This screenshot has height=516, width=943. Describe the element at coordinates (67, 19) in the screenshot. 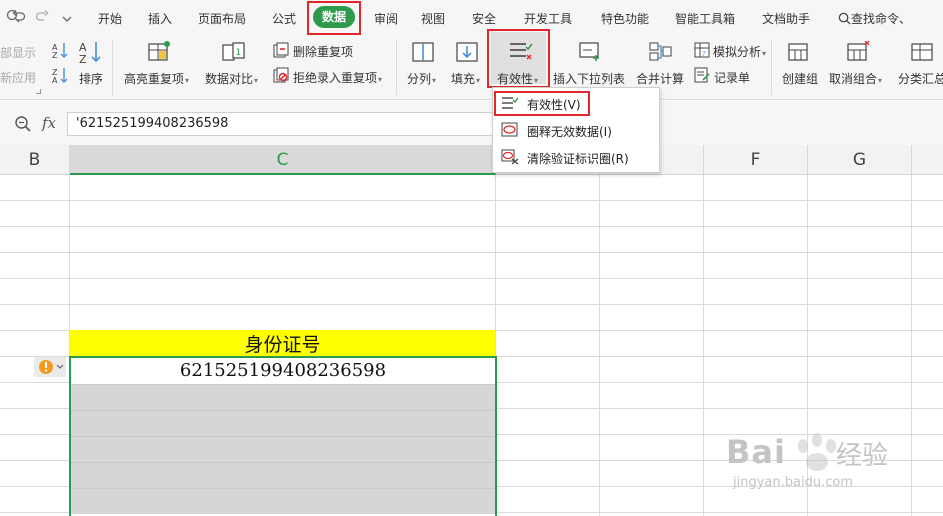

I see `quick-access-dropdown-icon` at that location.